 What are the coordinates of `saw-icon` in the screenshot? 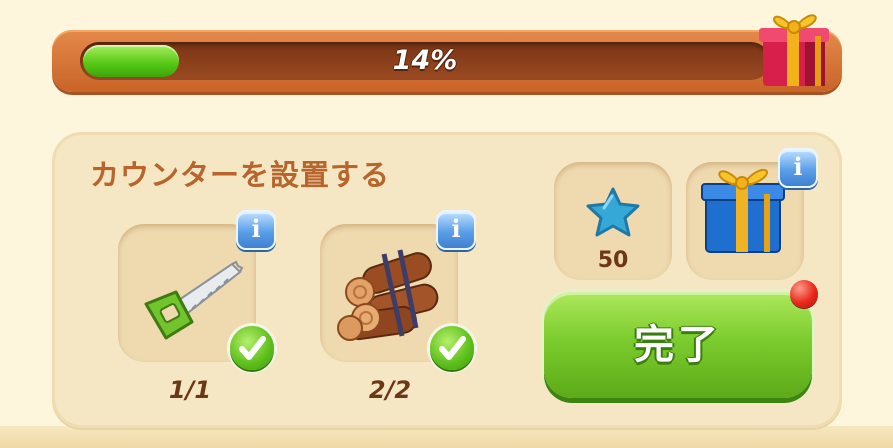 It's located at (194, 300).